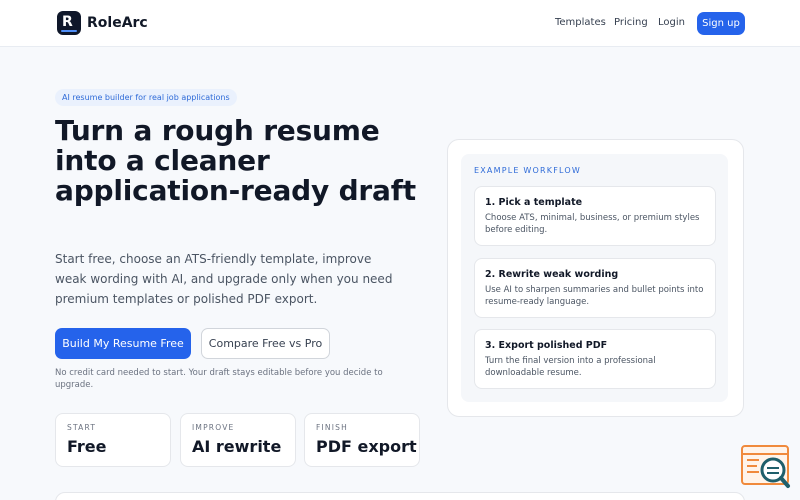 Image resolution: width=800 pixels, height=500 pixels. Describe the element at coordinates (580, 23) in the screenshot. I see `nav-templates-link: Templates` at that location.